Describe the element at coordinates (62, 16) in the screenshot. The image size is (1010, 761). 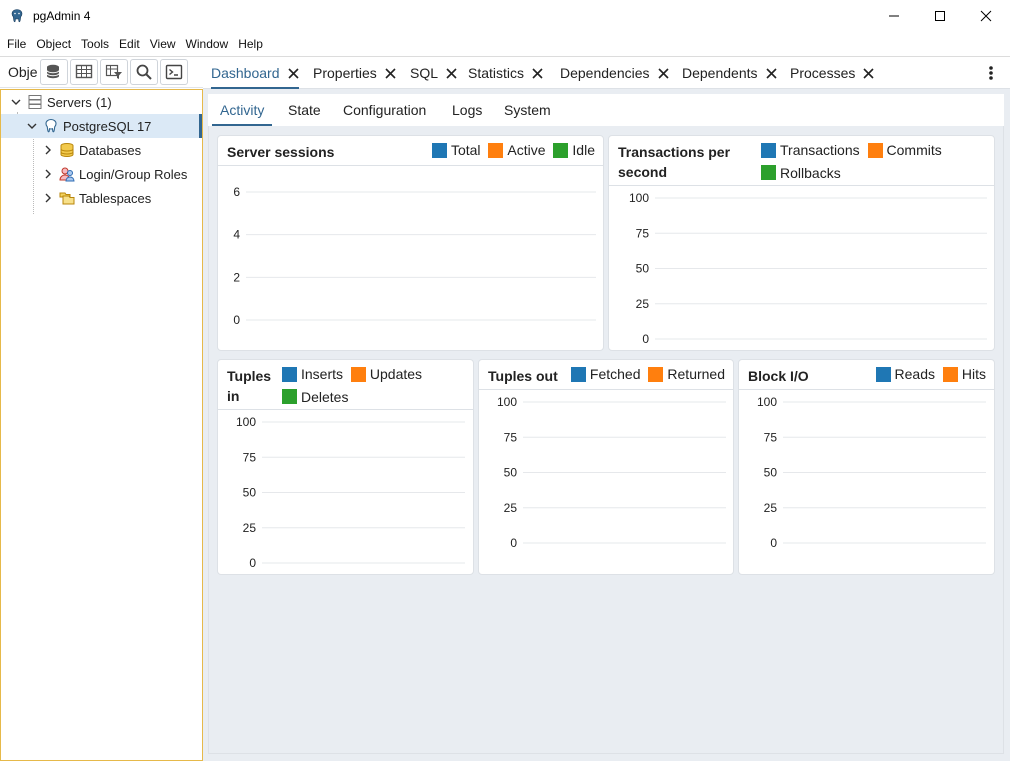
I see `window-title: pgAdmin 4` at that location.